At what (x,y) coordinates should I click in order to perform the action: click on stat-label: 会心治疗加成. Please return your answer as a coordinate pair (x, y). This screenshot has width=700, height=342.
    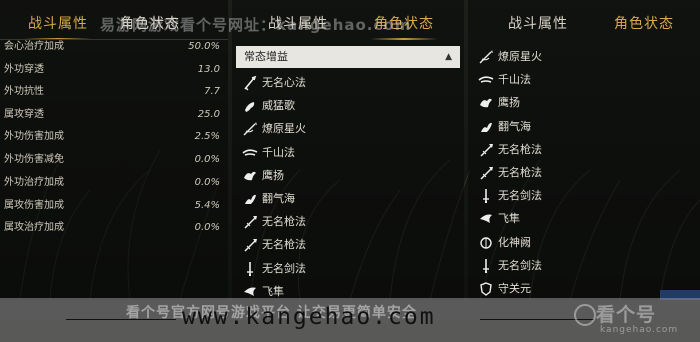
    Looking at the image, I should click on (34, 46).